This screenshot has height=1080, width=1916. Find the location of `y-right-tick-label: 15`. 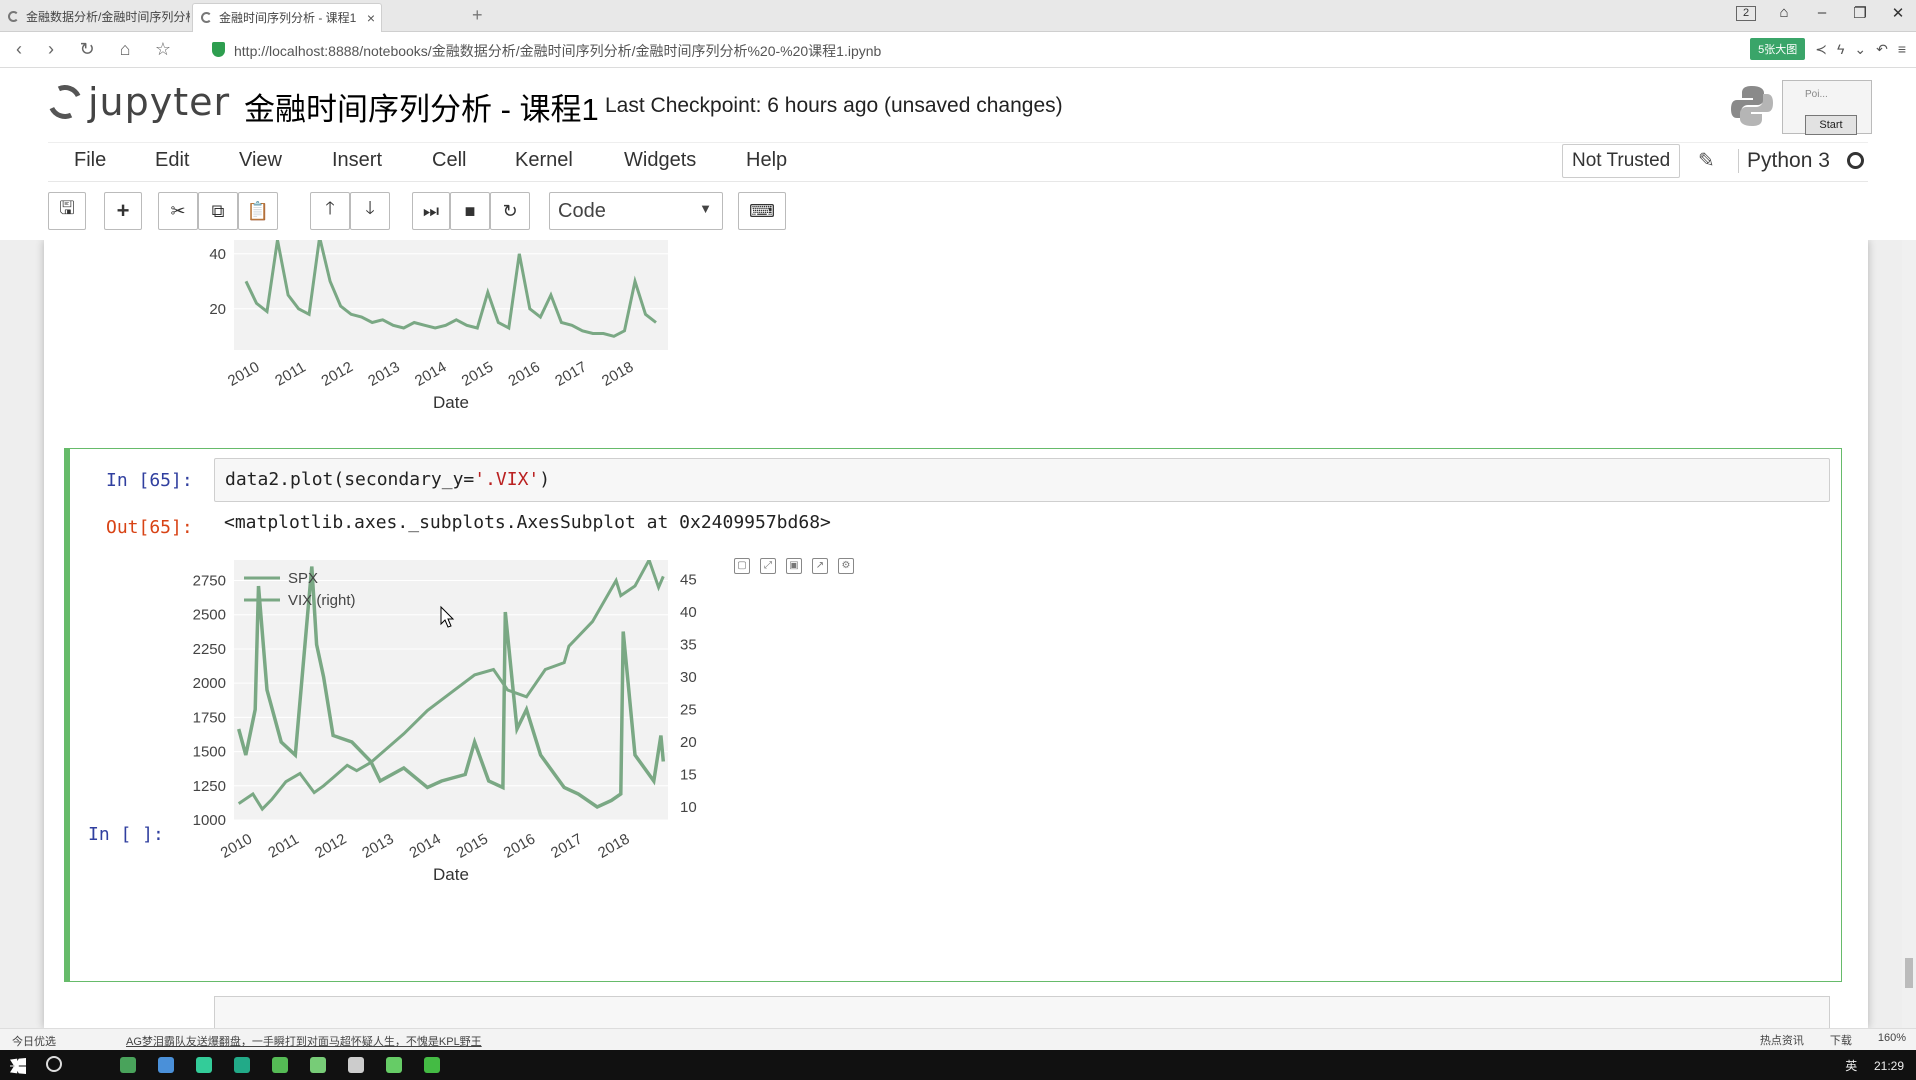

y-right-tick-label: 15 is located at coordinates (688, 775).